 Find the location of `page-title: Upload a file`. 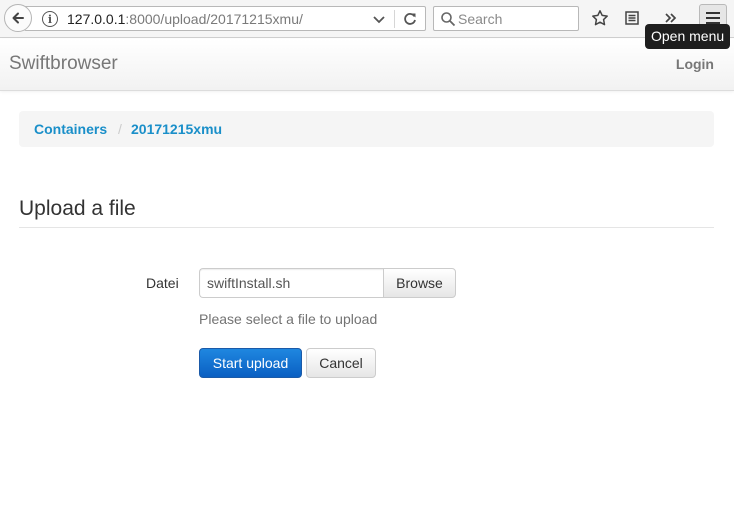

page-title: Upload a file is located at coordinates (77, 208).